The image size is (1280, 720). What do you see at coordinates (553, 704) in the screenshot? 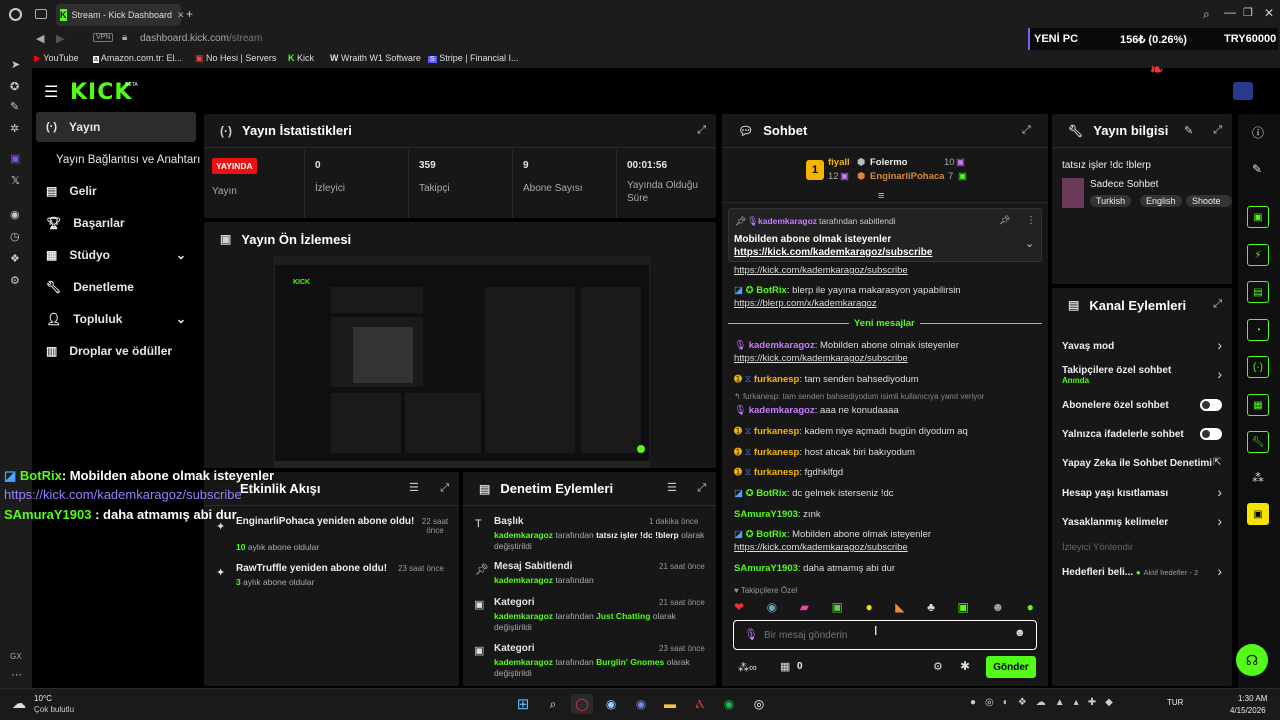
I see `search-icon: ⌕` at bounding box center [553, 704].